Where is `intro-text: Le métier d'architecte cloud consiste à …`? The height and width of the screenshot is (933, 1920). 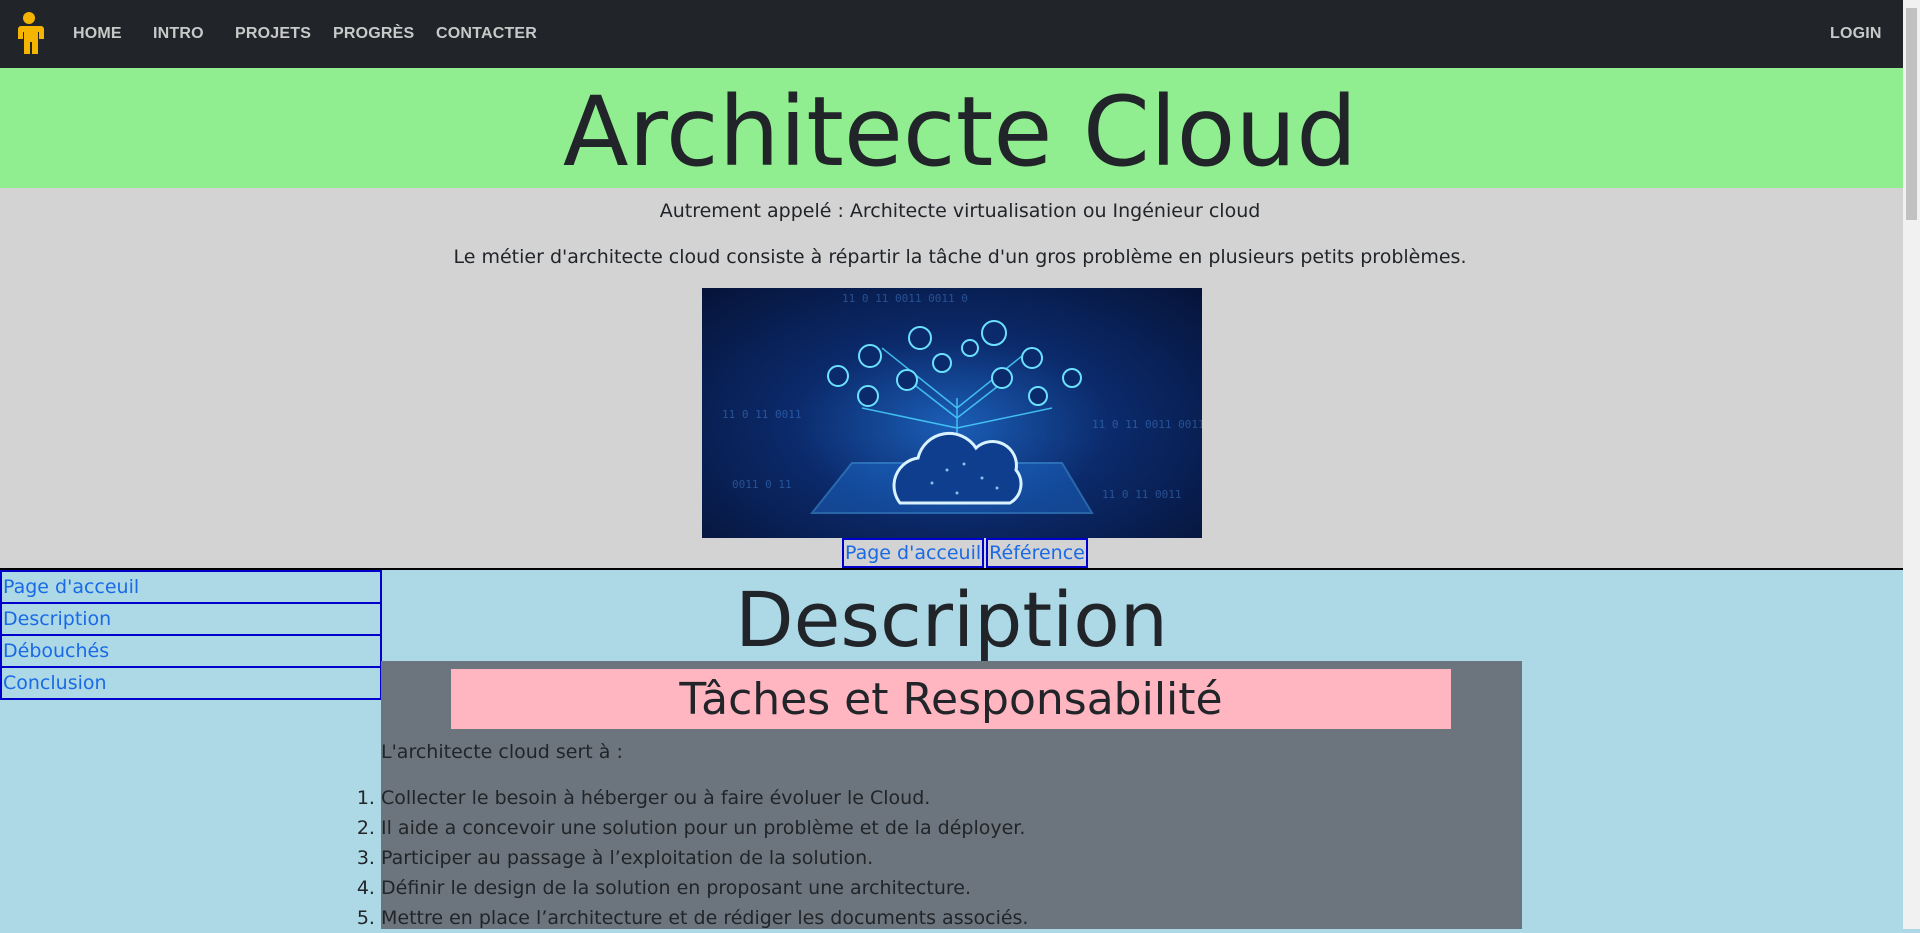
intro-text: Le métier d'architecte cloud consiste à … is located at coordinates (960, 257).